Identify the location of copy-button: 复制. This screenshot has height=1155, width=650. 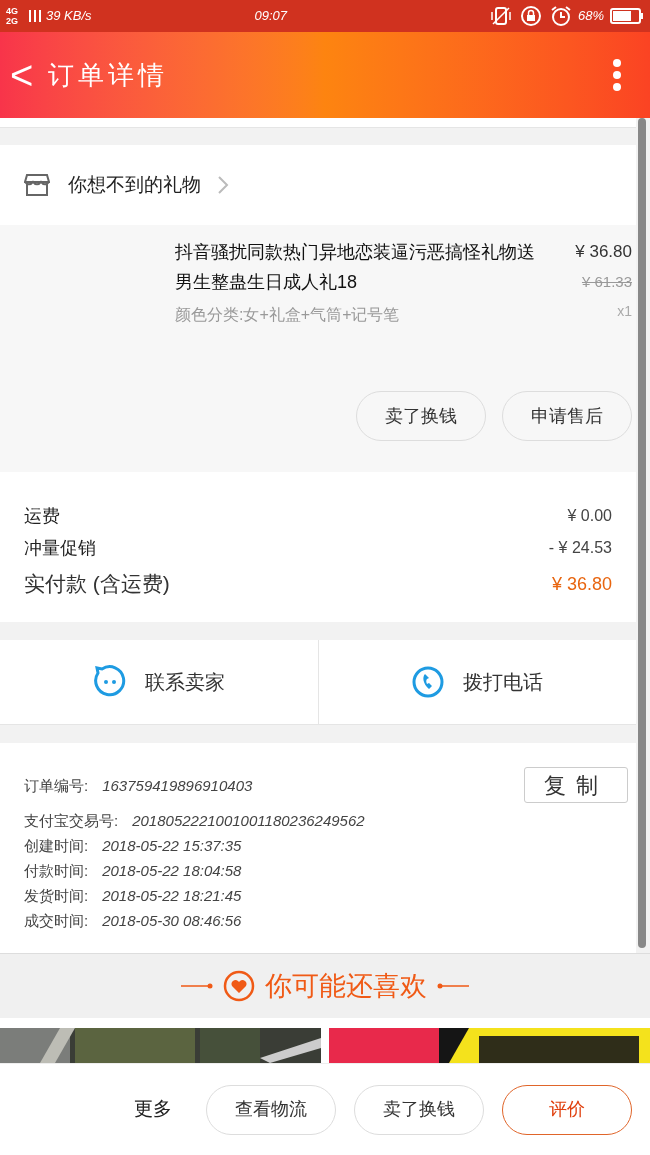
(576, 785).